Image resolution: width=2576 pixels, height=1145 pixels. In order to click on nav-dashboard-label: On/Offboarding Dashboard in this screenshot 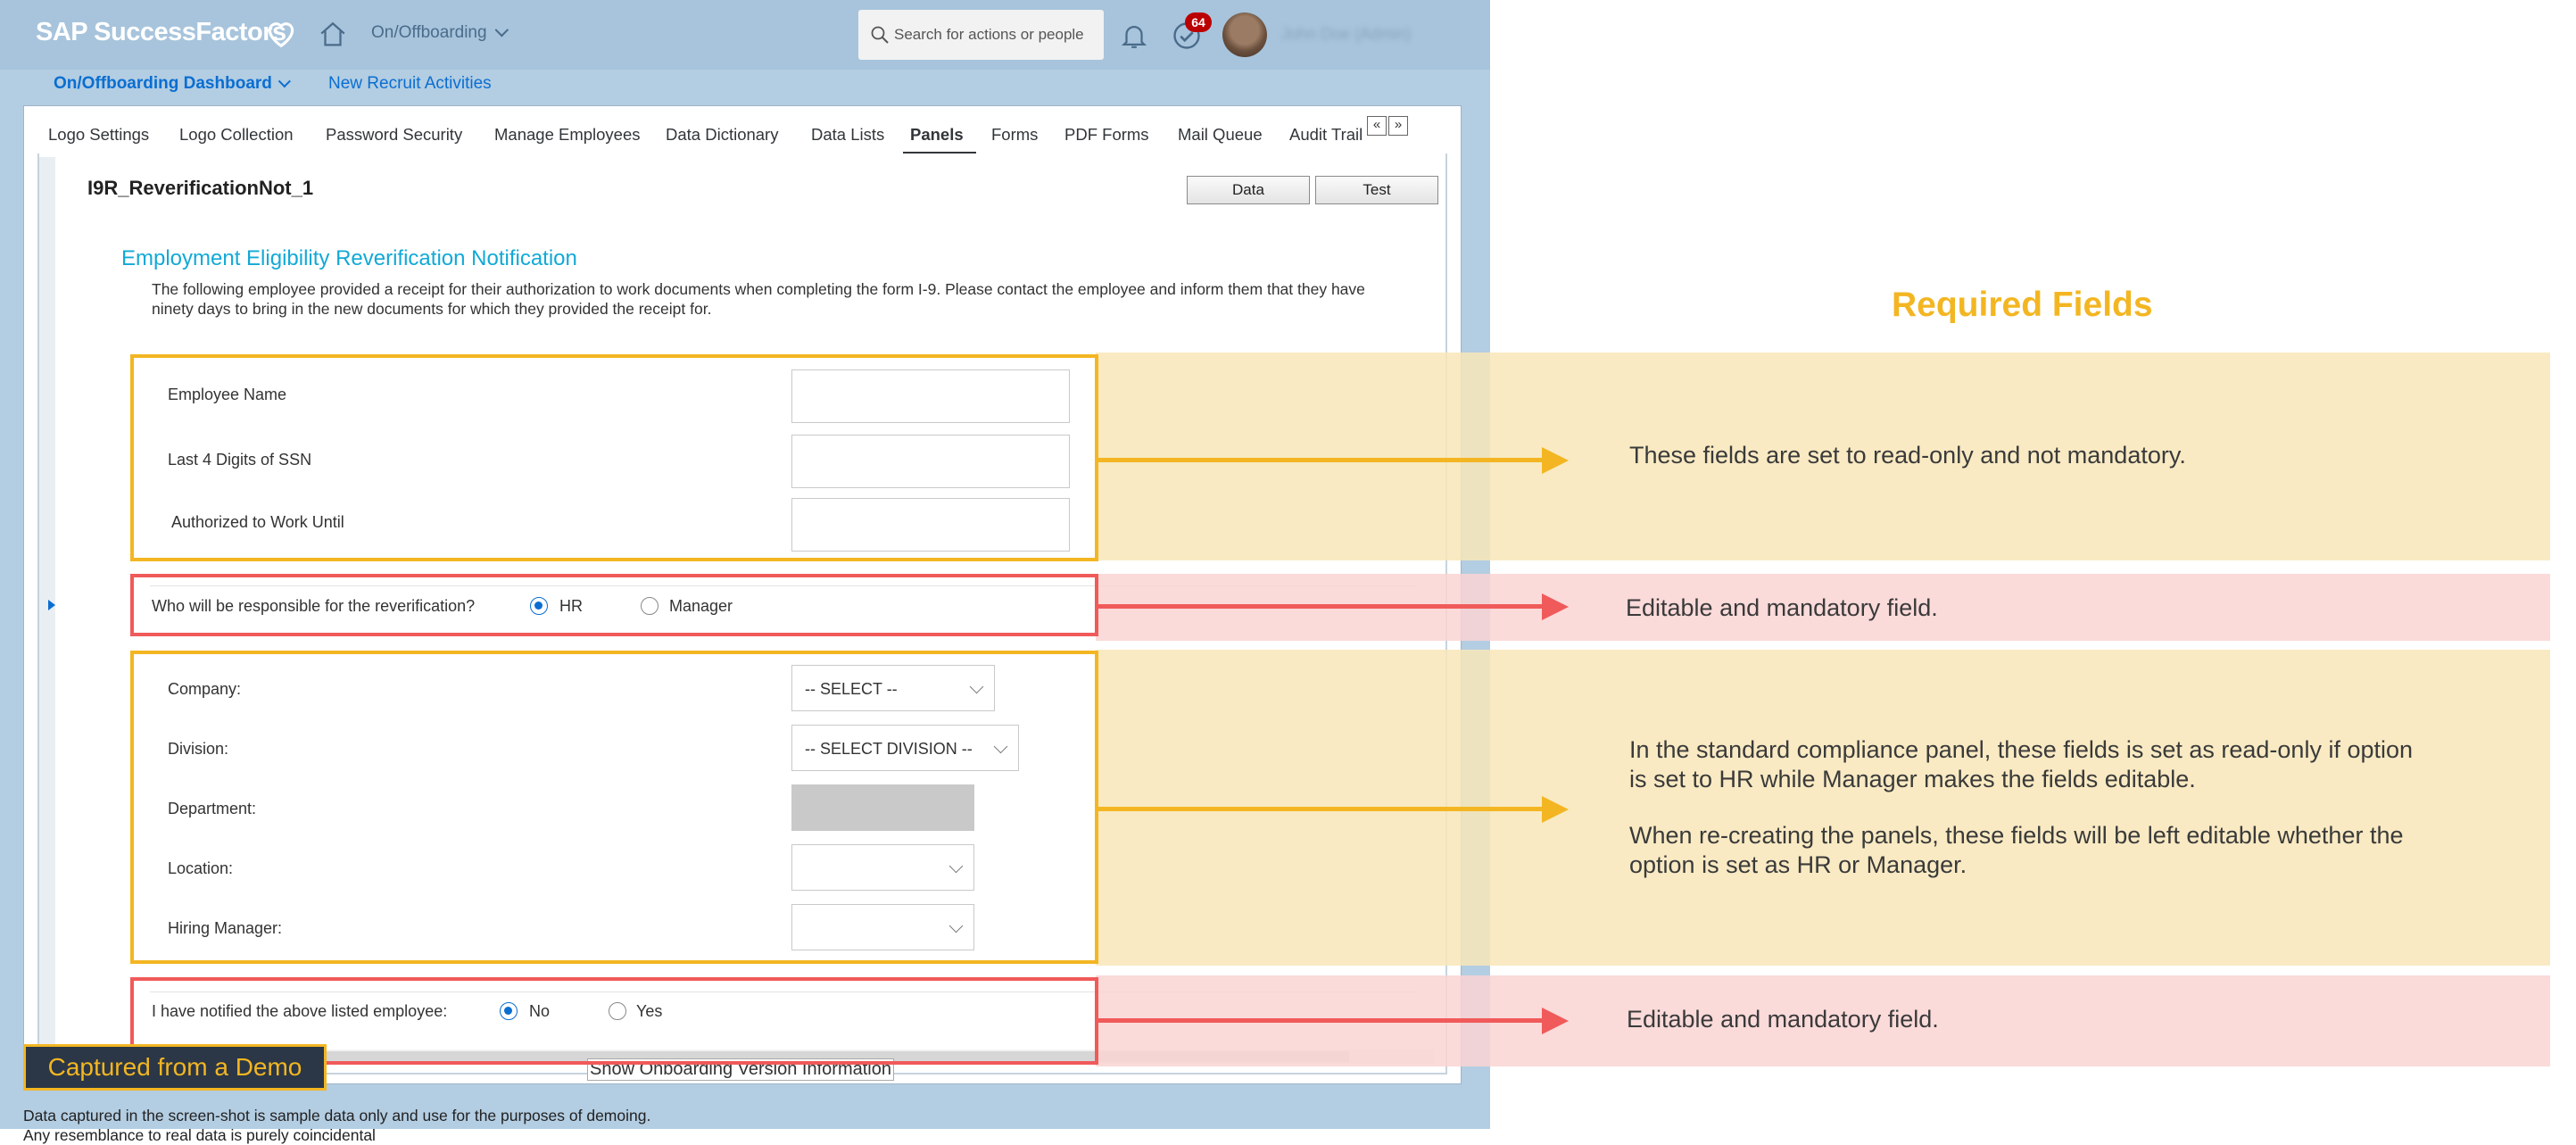, I will do `click(163, 83)`.